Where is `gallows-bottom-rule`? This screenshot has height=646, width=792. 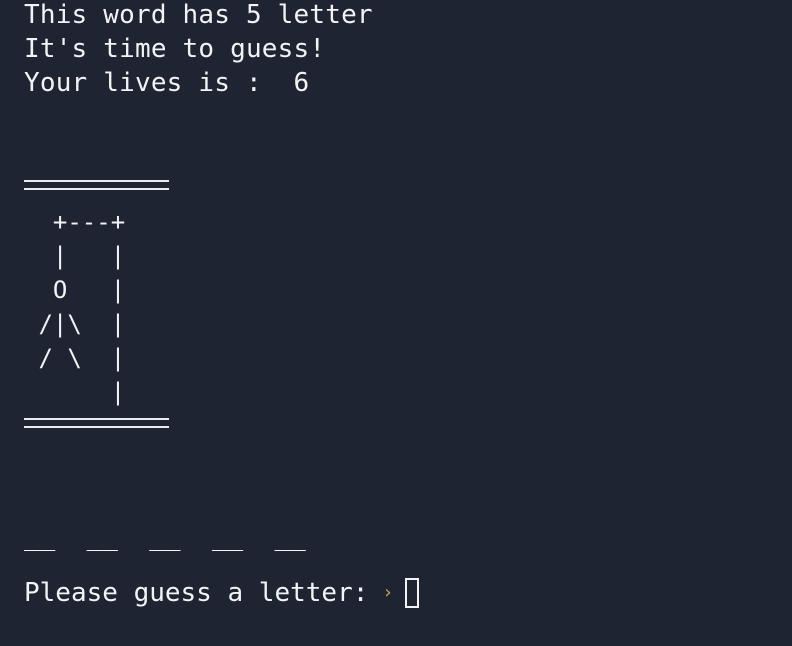
gallows-bottom-rule is located at coordinates (96, 423).